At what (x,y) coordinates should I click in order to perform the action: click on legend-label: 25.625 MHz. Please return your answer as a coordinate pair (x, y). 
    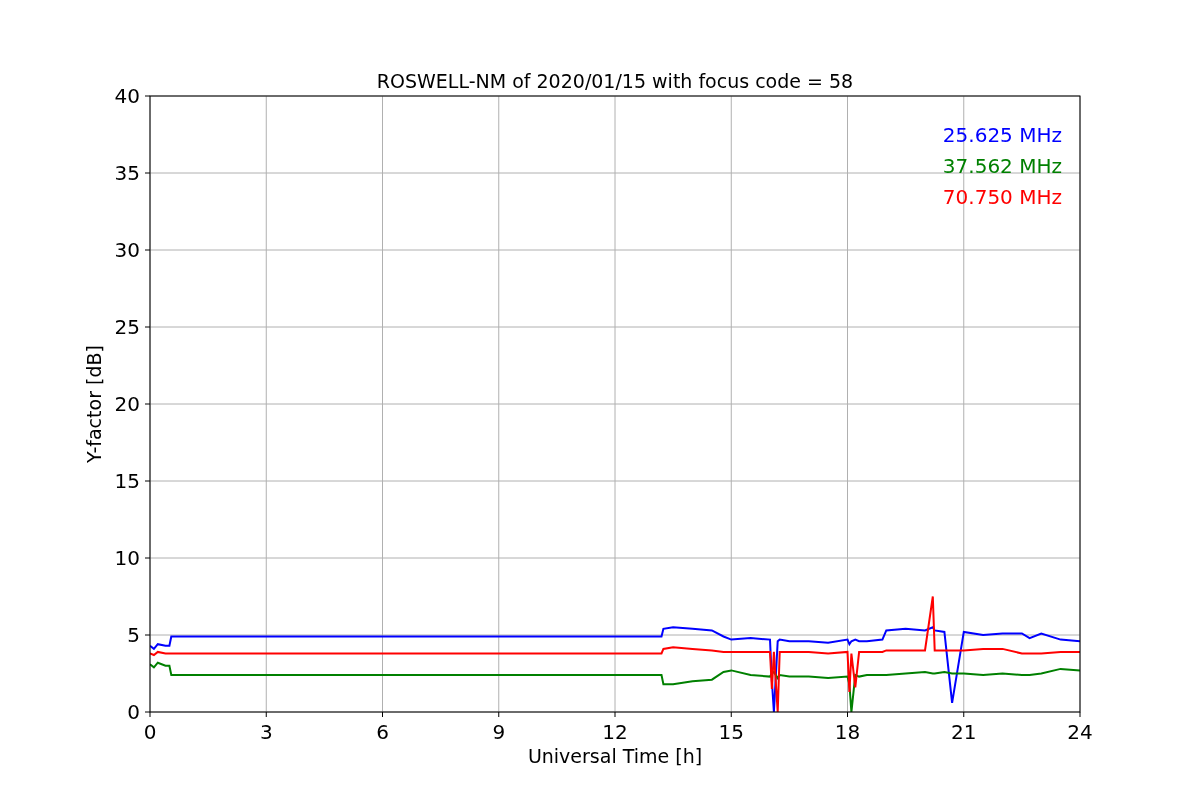
    Looking at the image, I should click on (1002, 135).